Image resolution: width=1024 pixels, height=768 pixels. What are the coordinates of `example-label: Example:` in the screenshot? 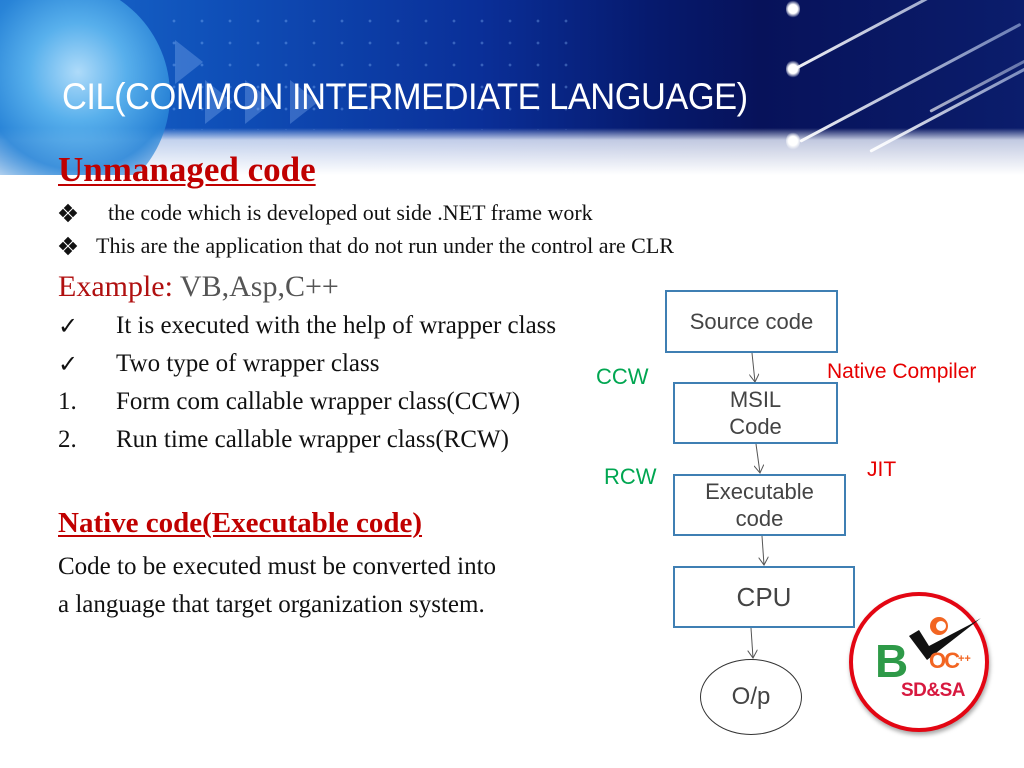 It's located at (115, 286).